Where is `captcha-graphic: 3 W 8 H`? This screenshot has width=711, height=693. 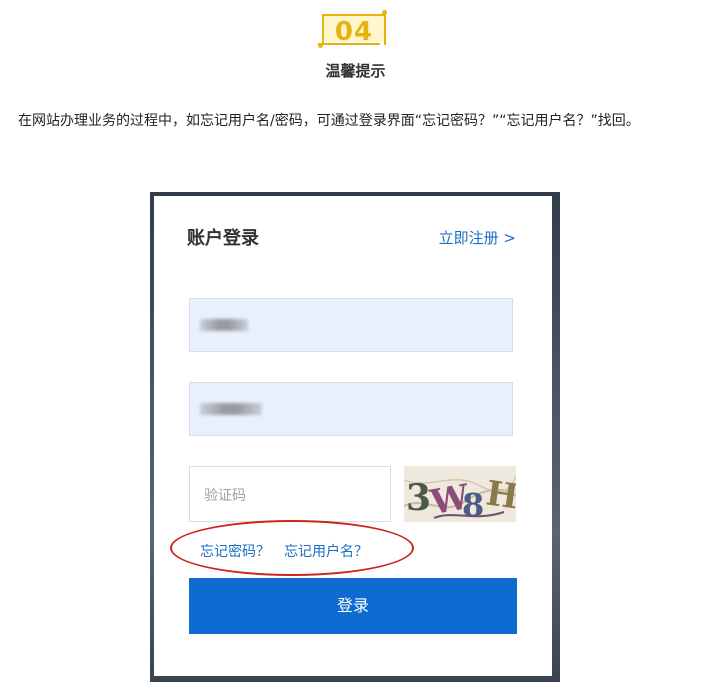
captcha-graphic: 3 W 8 H is located at coordinates (460, 494).